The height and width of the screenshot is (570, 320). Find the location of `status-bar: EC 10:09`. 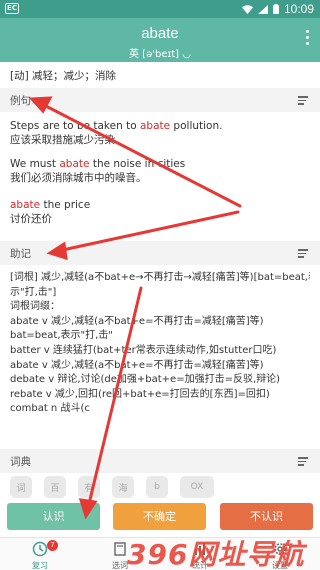

status-bar: EC 10:09 is located at coordinates (160, 9).